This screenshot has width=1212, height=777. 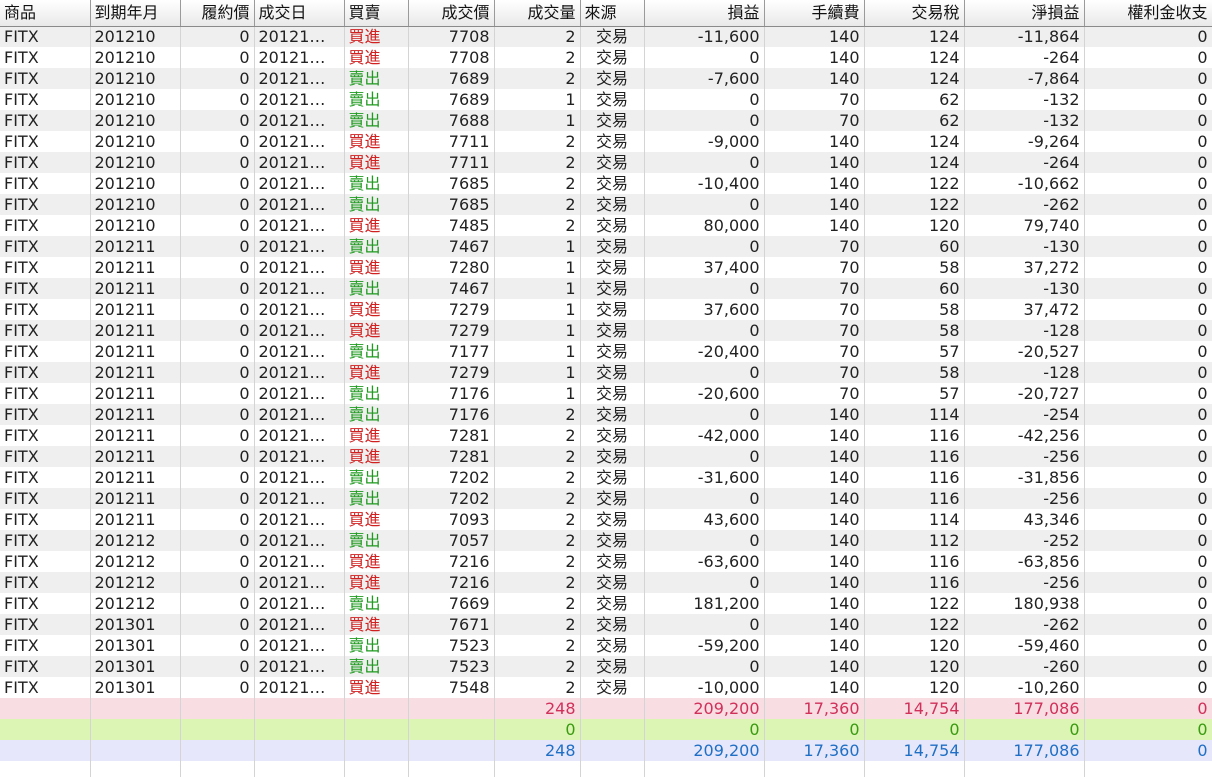 I want to click on cell-pnl: -9,000, so click(x=704, y=141).